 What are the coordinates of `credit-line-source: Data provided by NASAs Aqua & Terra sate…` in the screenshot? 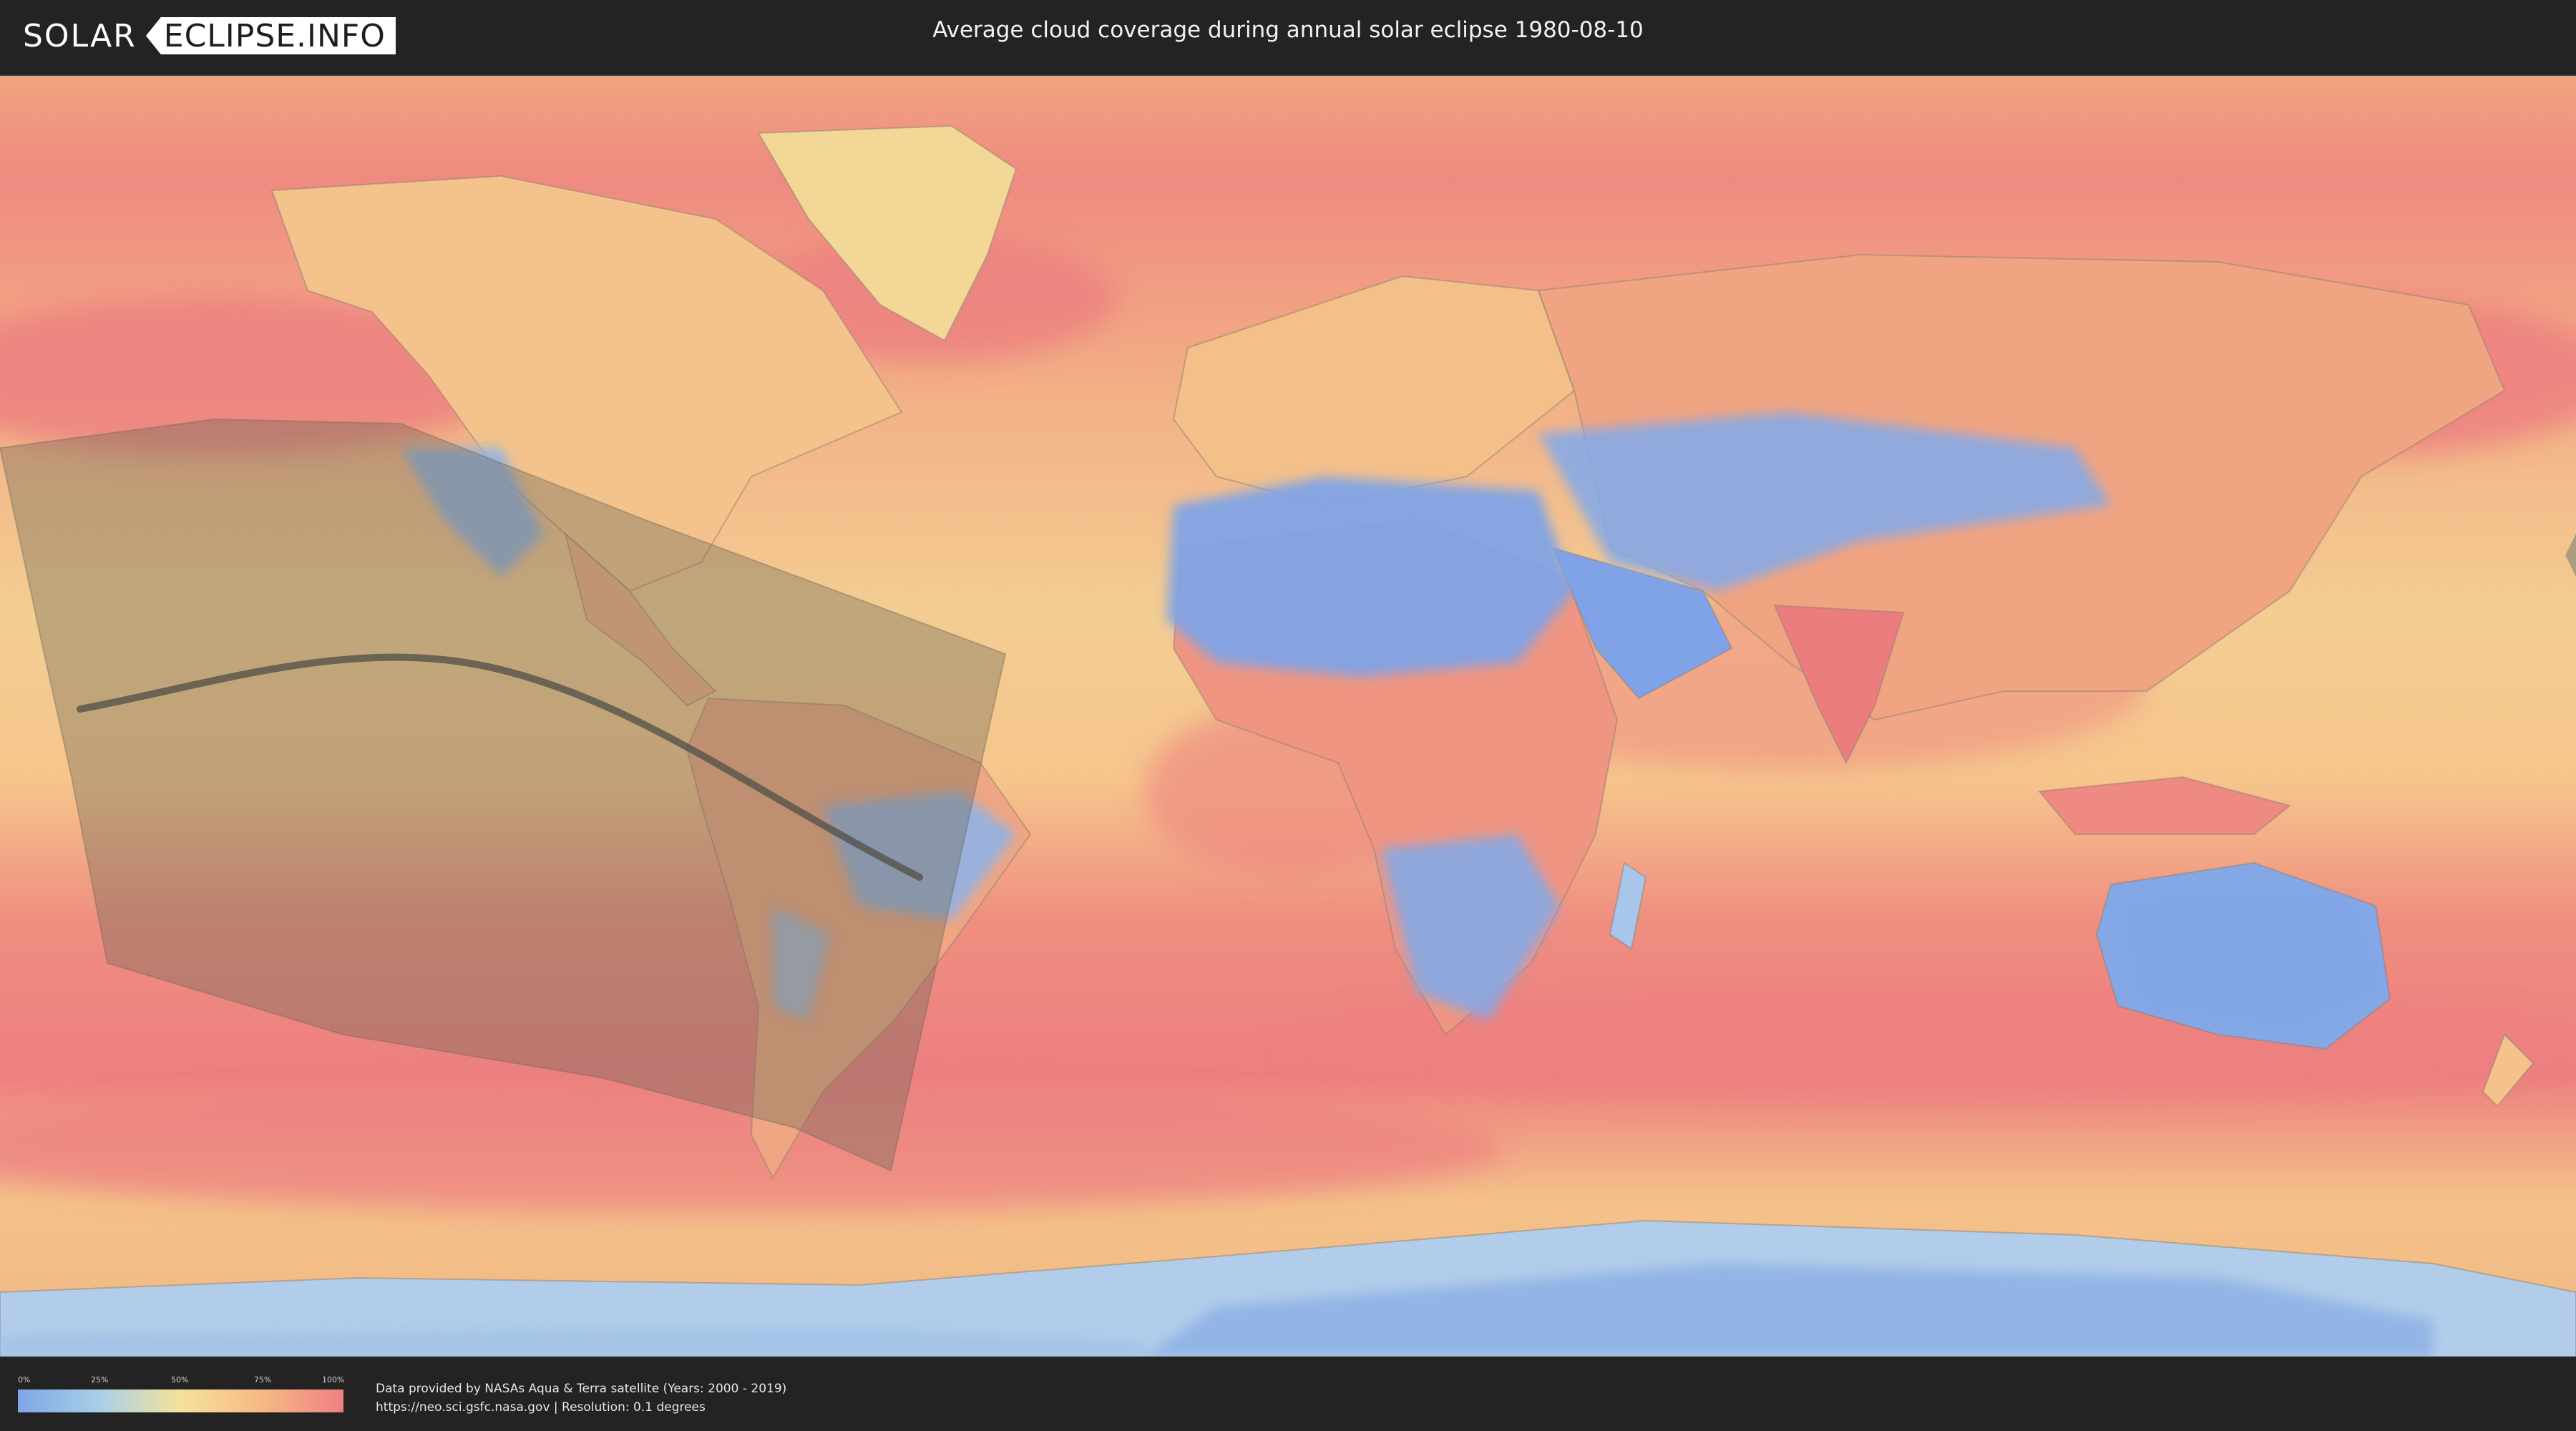 It's located at (581, 1389).